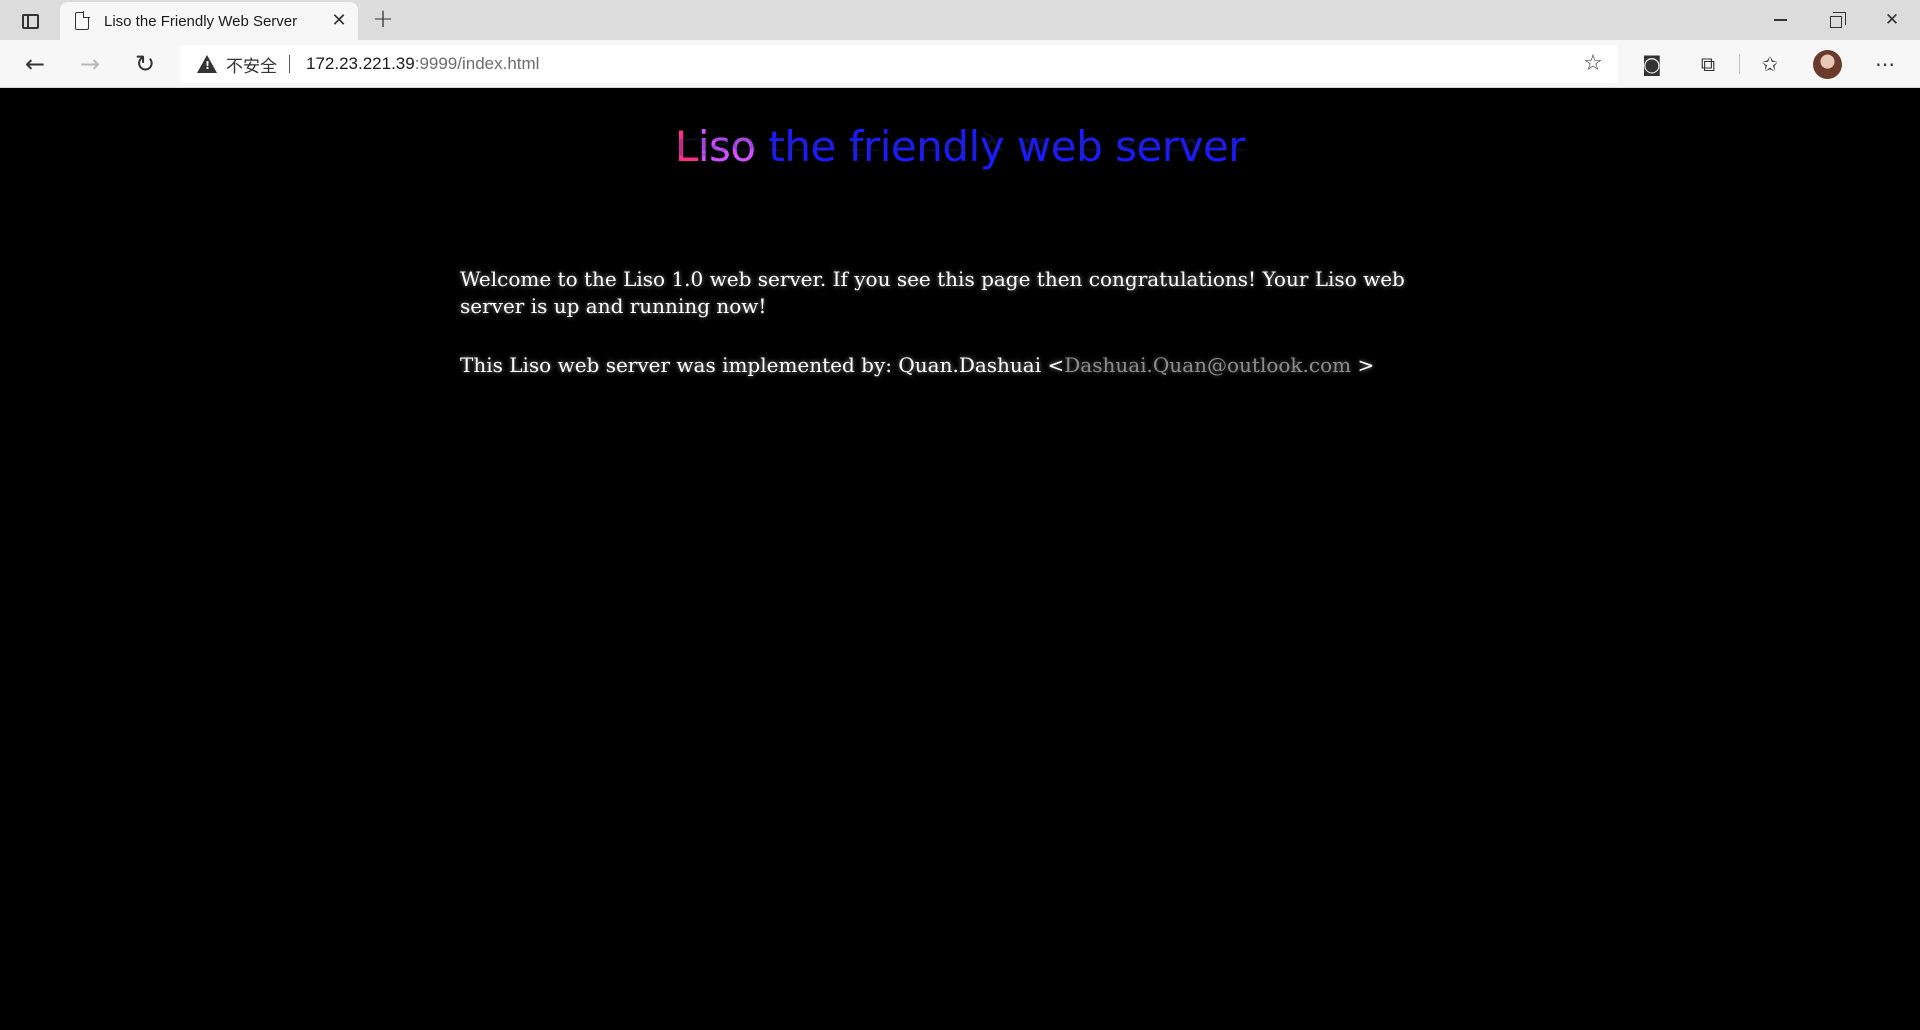 The width and height of the screenshot is (1920, 1030). I want to click on url-text: 172.23.221.39:9999/index.html, so click(422, 64).